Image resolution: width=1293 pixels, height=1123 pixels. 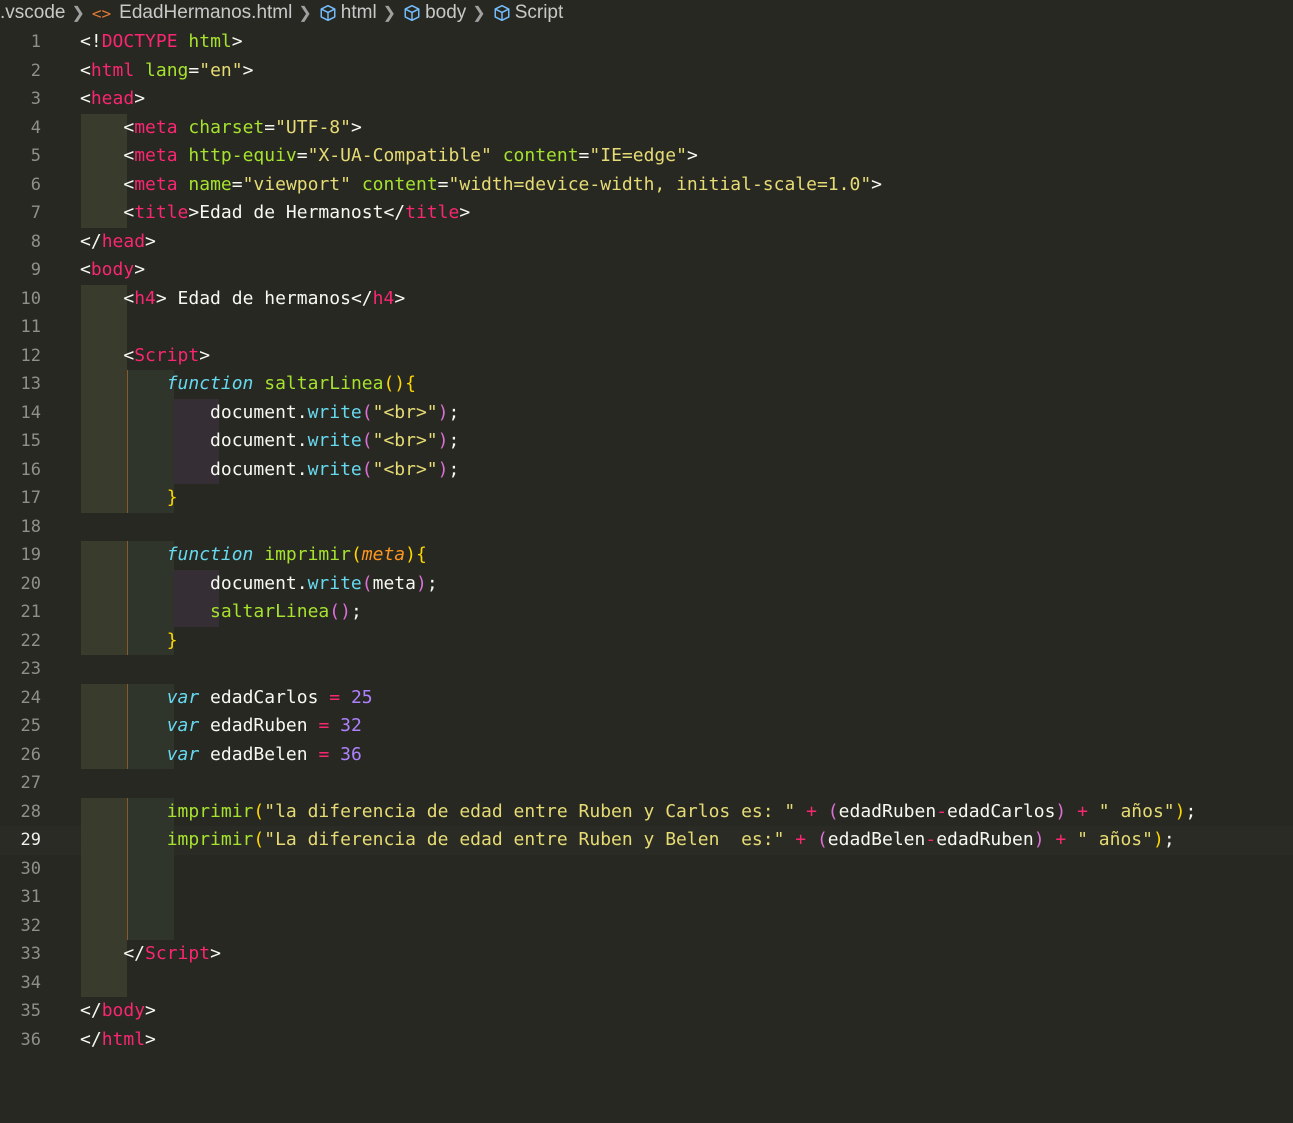 What do you see at coordinates (646, 270) in the screenshot?
I see `code-line: 9 <body>` at bounding box center [646, 270].